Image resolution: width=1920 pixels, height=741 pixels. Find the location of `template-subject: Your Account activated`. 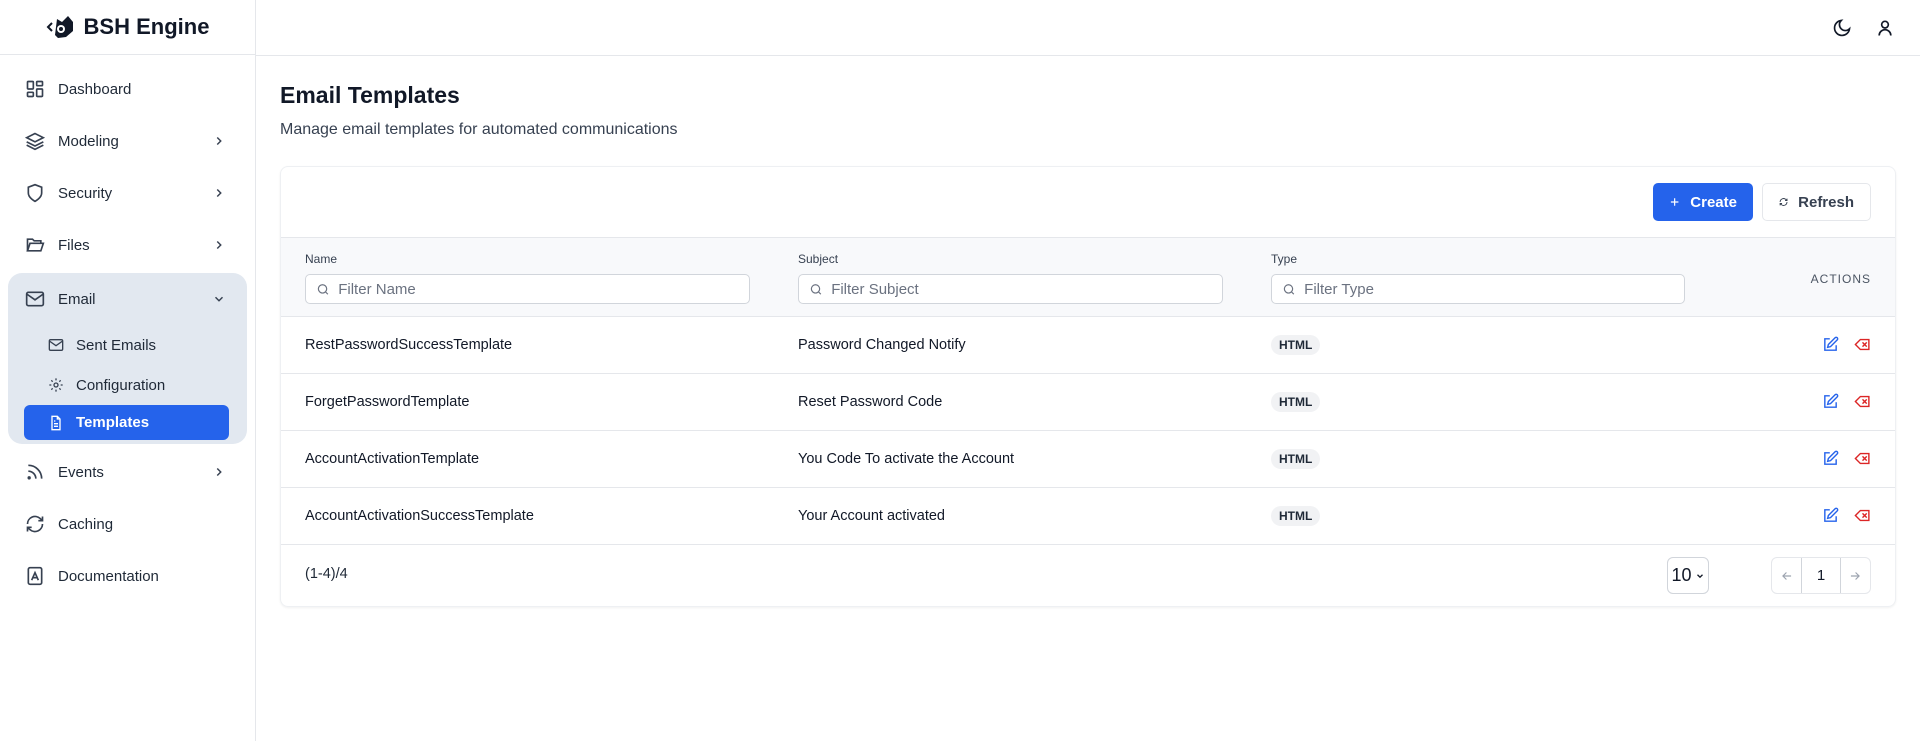

template-subject: Your Account activated is located at coordinates (871, 516).